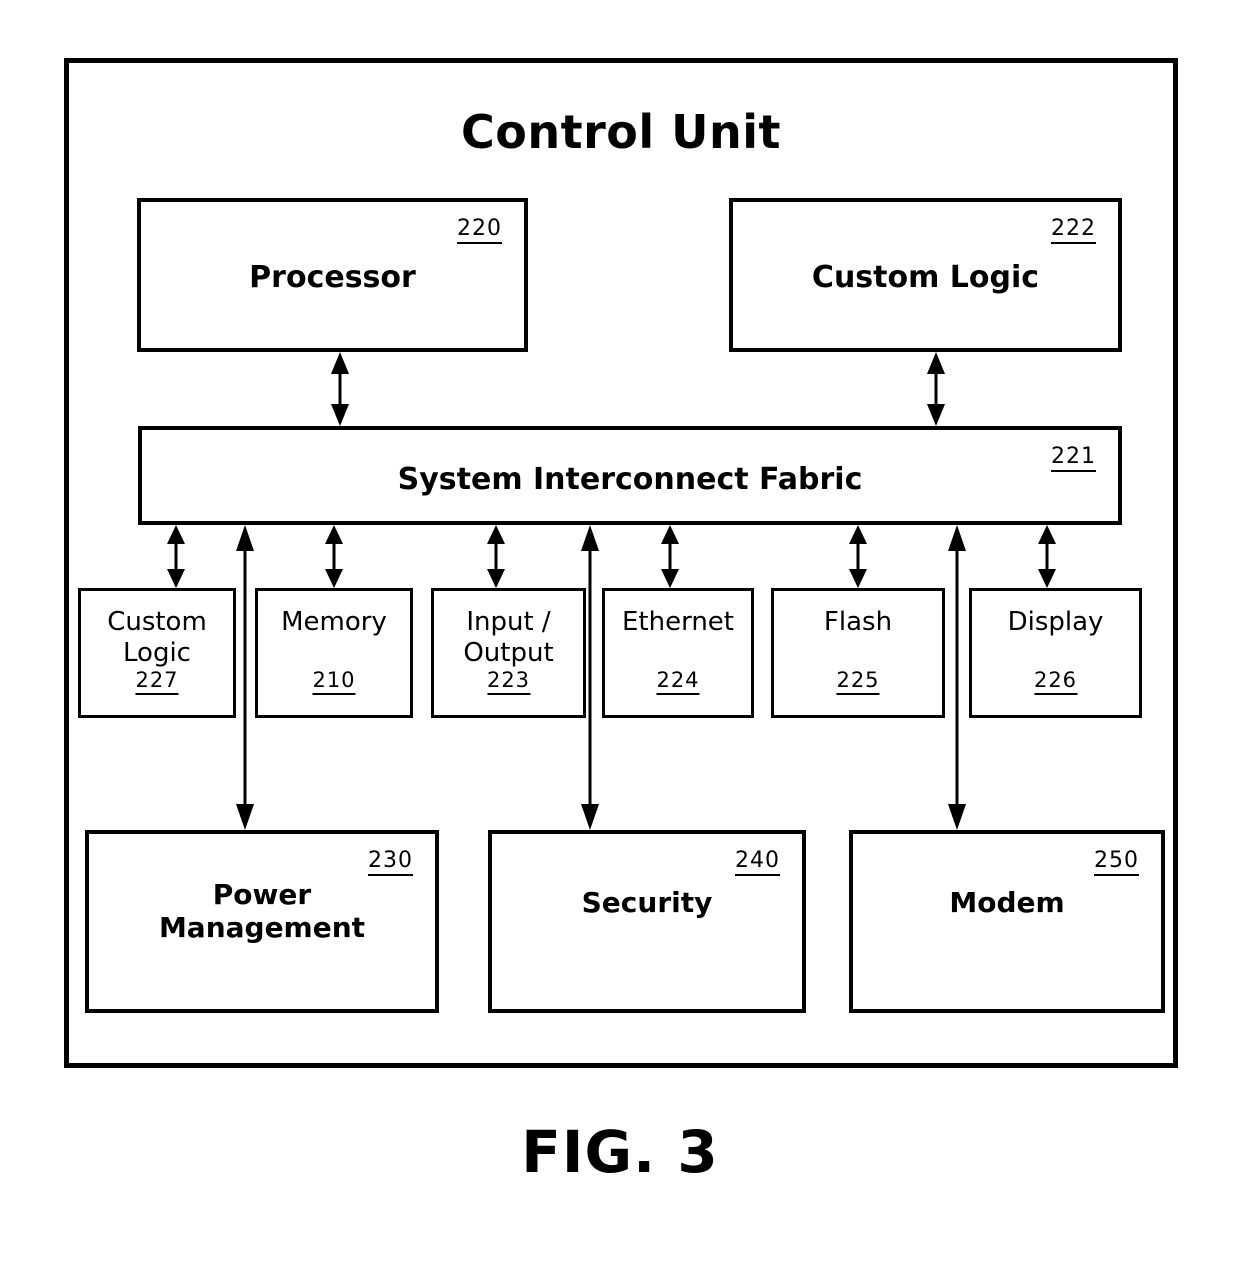 The height and width of the screenshot is (1280, 1240). Describe the element at coordinates (678, 653) in the screenshot. I see `block-ethernet-224: Ethernet 224` at that location.